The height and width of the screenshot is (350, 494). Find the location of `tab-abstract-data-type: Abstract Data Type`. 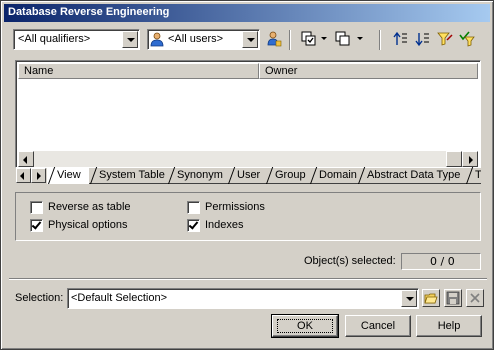

tab-abstract-data-type: Abstract Data Type is located at coordinates (411, 175).